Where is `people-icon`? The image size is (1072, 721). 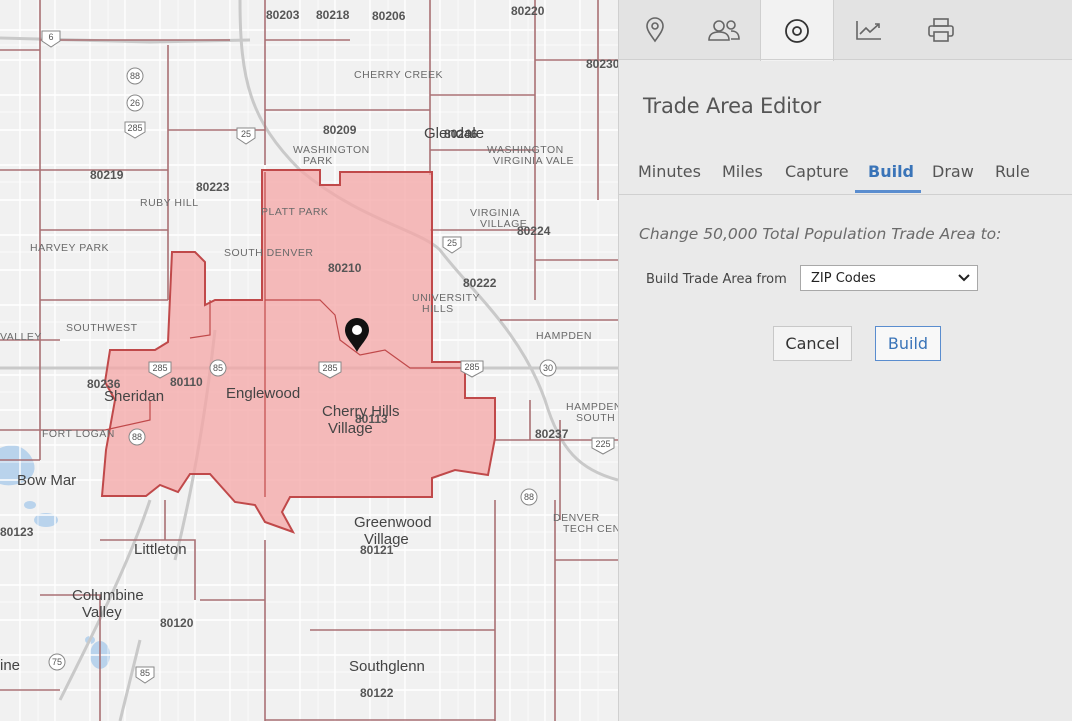 people-icon is located at coordinates (724, 30).